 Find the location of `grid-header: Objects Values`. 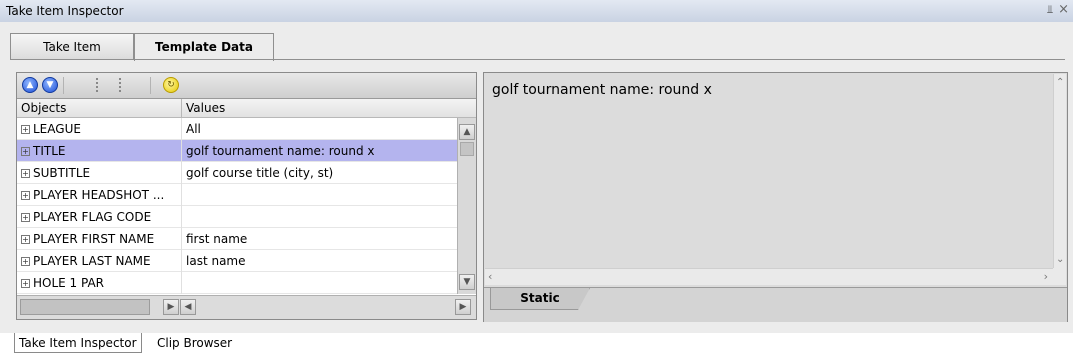

grid-header: Objects Values is located at coordinates (246, 108).